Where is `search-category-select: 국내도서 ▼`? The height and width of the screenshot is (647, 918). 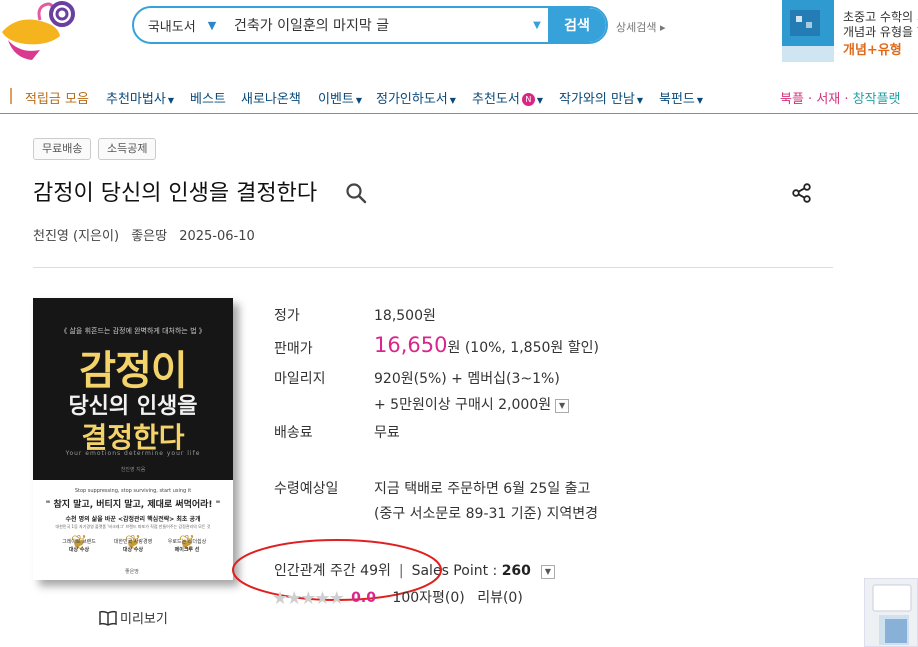
search-category-select: 국내도서 ▼ is located at coordinates (182, 25).